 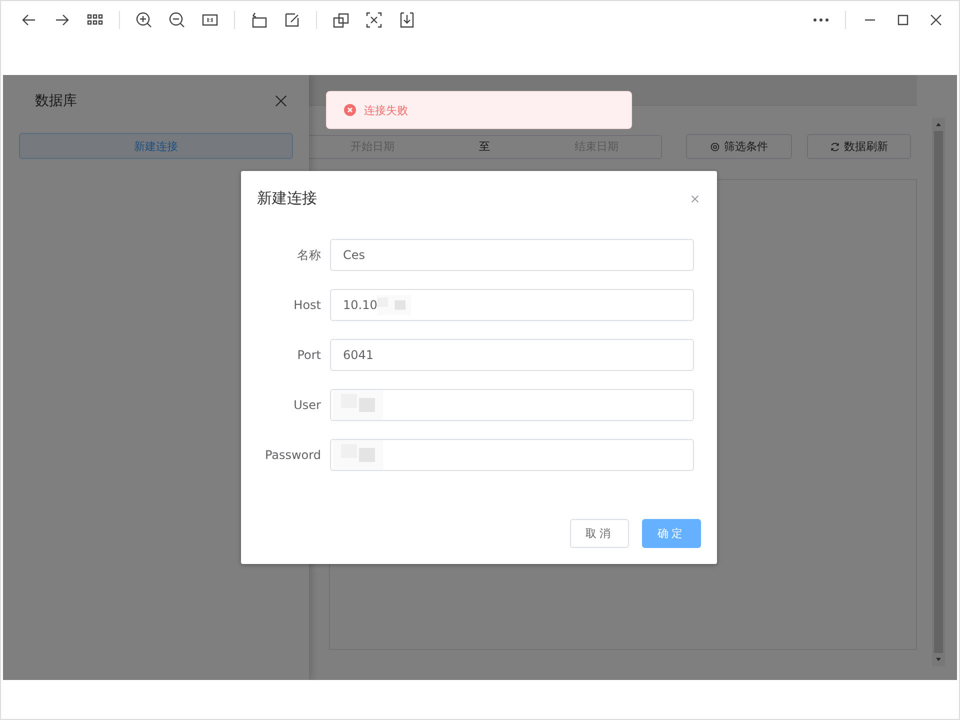 I want to click on scan-icon, so click(x=374, y=20).